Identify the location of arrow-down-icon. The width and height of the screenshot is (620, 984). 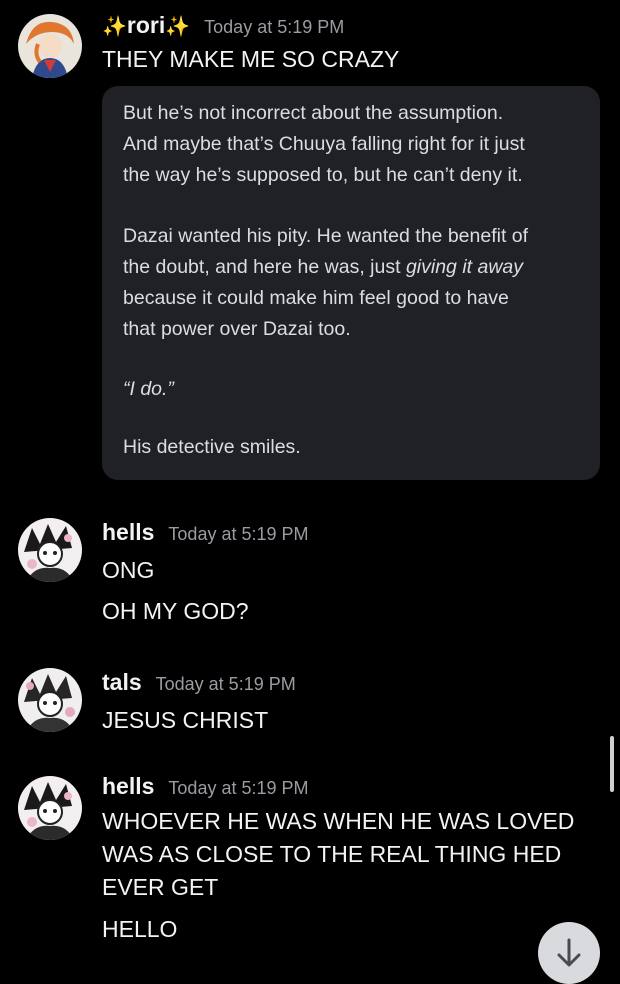
(569, 952).